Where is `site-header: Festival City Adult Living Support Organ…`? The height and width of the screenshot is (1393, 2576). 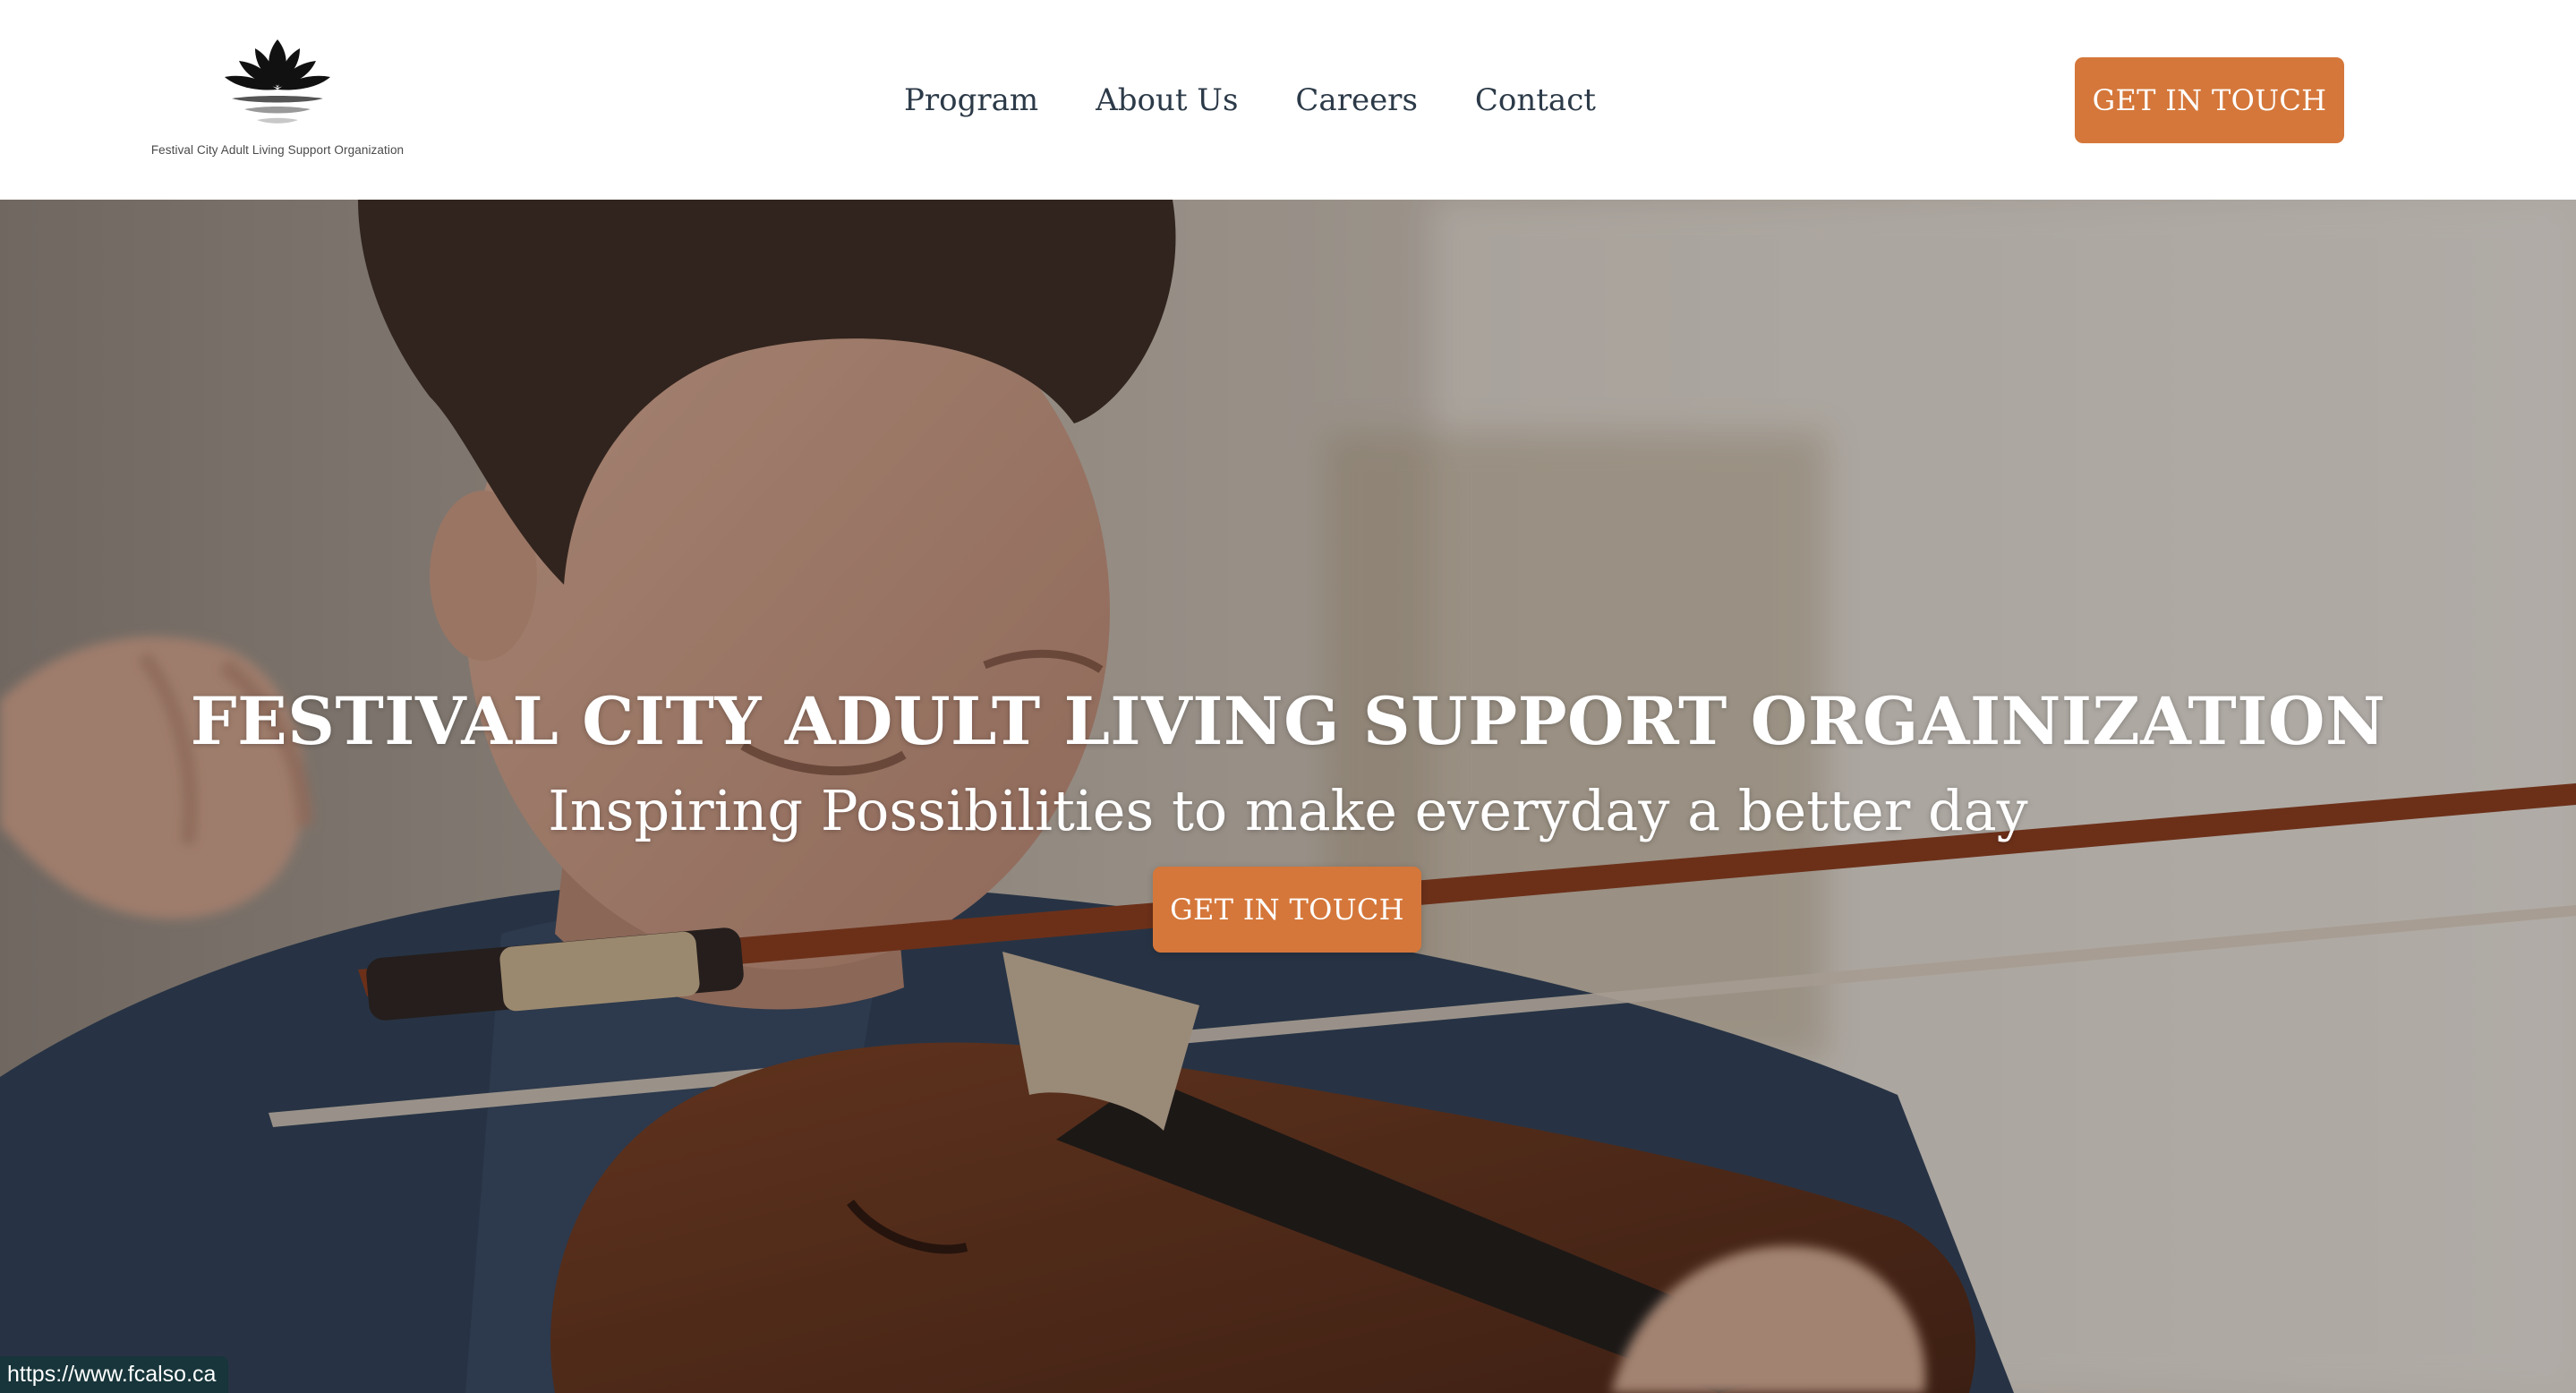 site-header: Festival City Adult Living Support Organ… is located at coordinates (1288, 100).